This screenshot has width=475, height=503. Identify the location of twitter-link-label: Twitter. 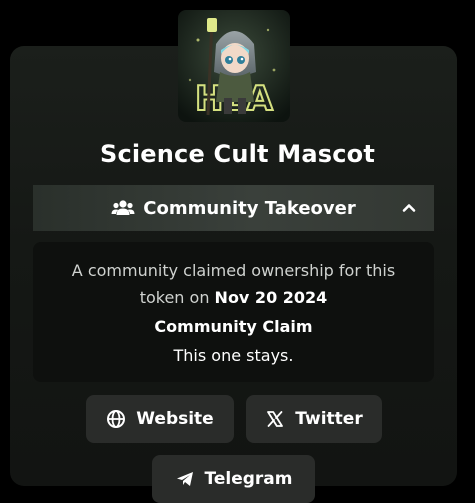
(329, 419).